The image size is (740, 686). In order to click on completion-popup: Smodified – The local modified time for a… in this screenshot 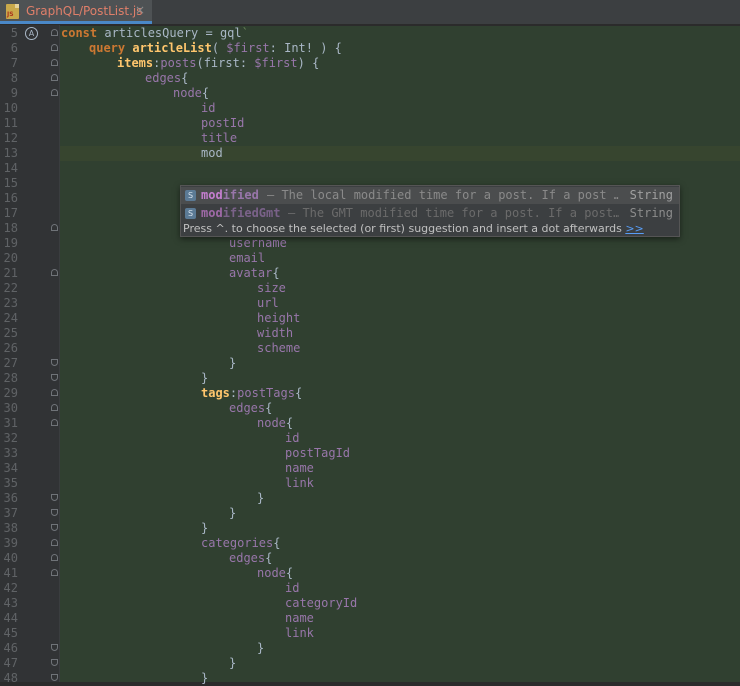, I will do `click(430, 211)`.